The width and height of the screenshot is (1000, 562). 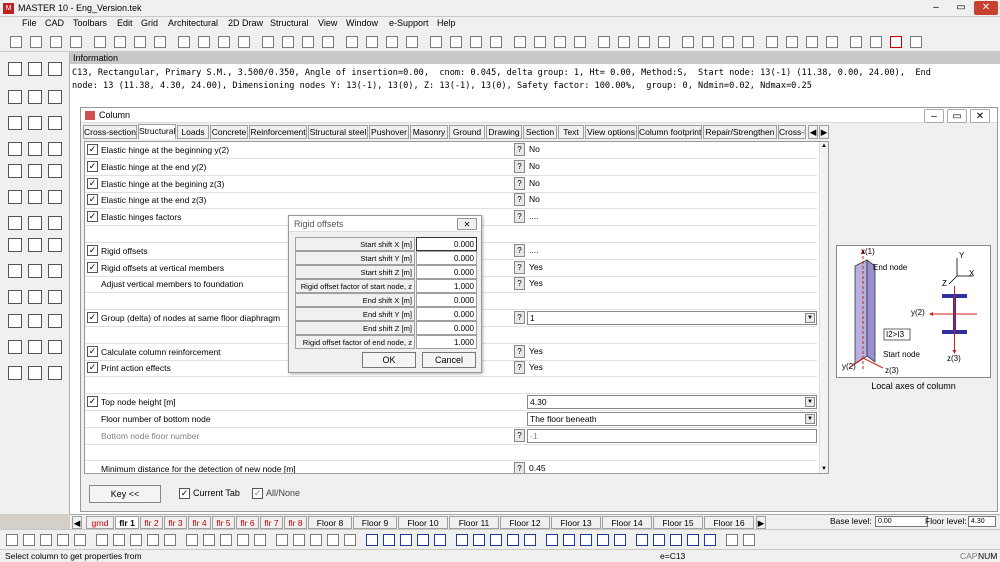 What do you see at coordinates (193, 23) in the screenshot?
I see `menu-architectural: Architectural` at bounding box center [193, 23].